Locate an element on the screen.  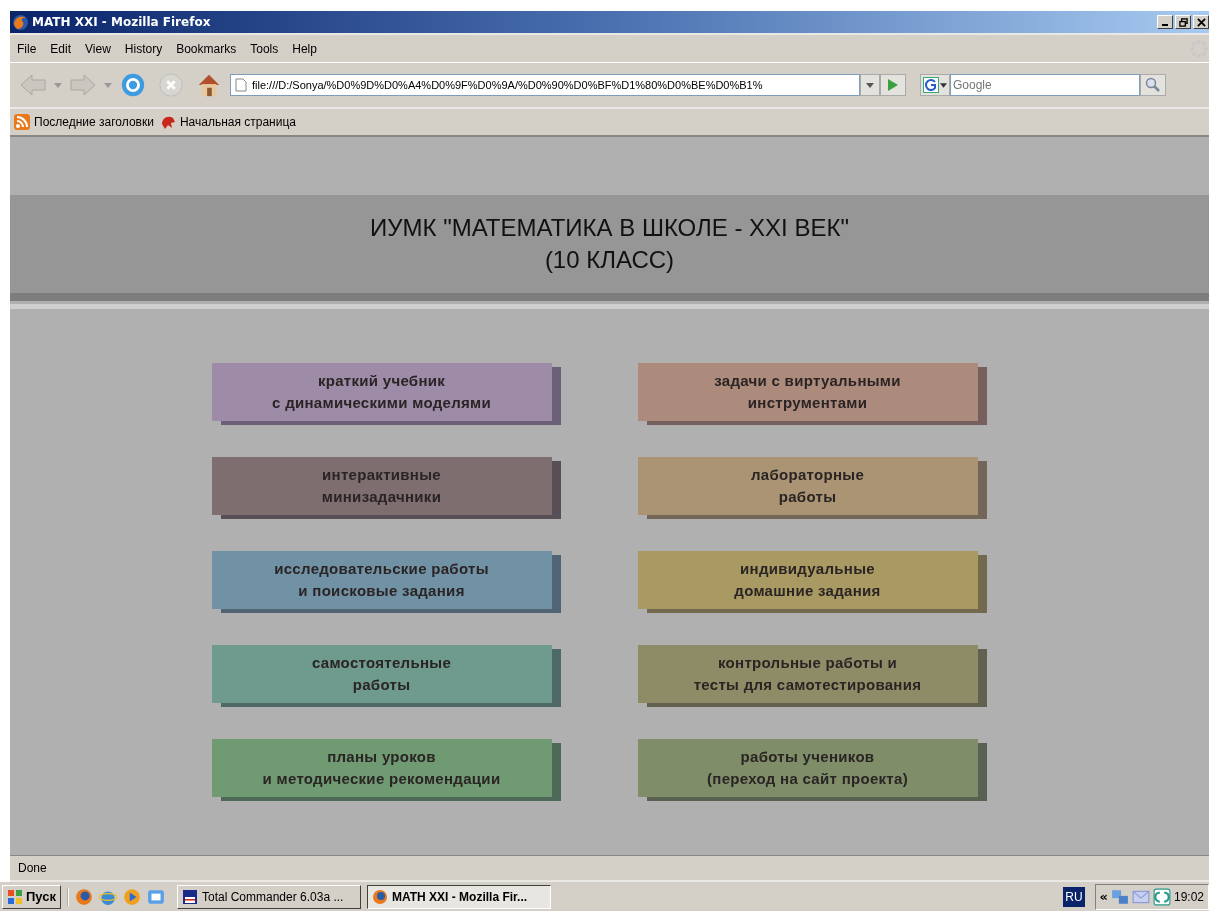
search-button is located at coordinates (1153, 85).